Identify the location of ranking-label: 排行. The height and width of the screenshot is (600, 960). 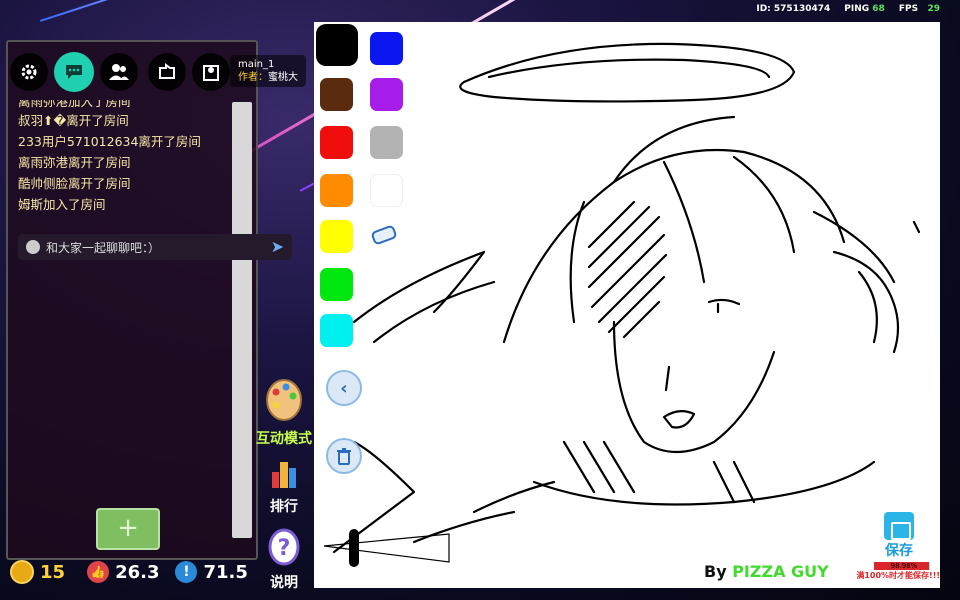
(284, 507).